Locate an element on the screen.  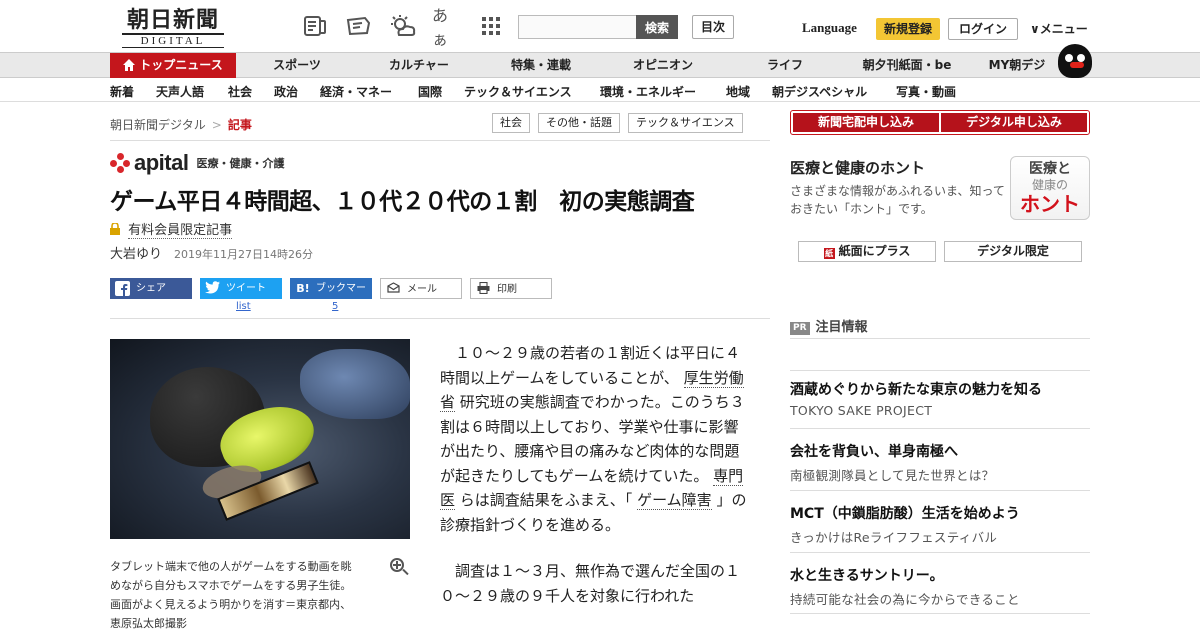
honto-logo: 医療と 健康の ホント is located at coordinates (1050, 188).